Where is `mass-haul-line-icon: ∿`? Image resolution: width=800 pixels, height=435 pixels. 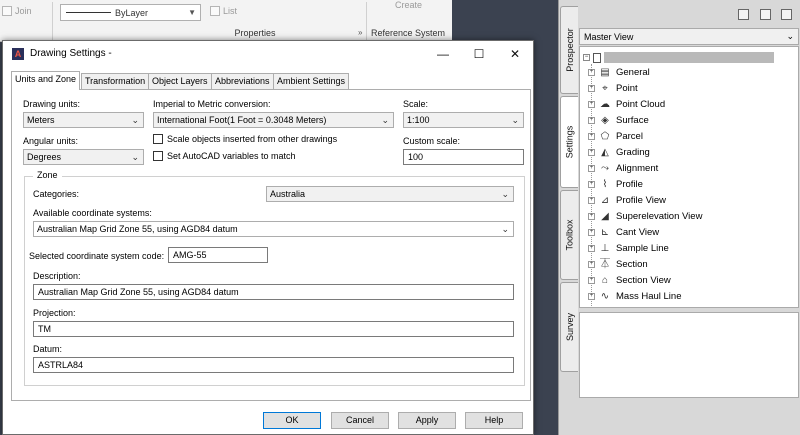 mass-haul-line-icon: ∿ is located at coordinates (605, 296).